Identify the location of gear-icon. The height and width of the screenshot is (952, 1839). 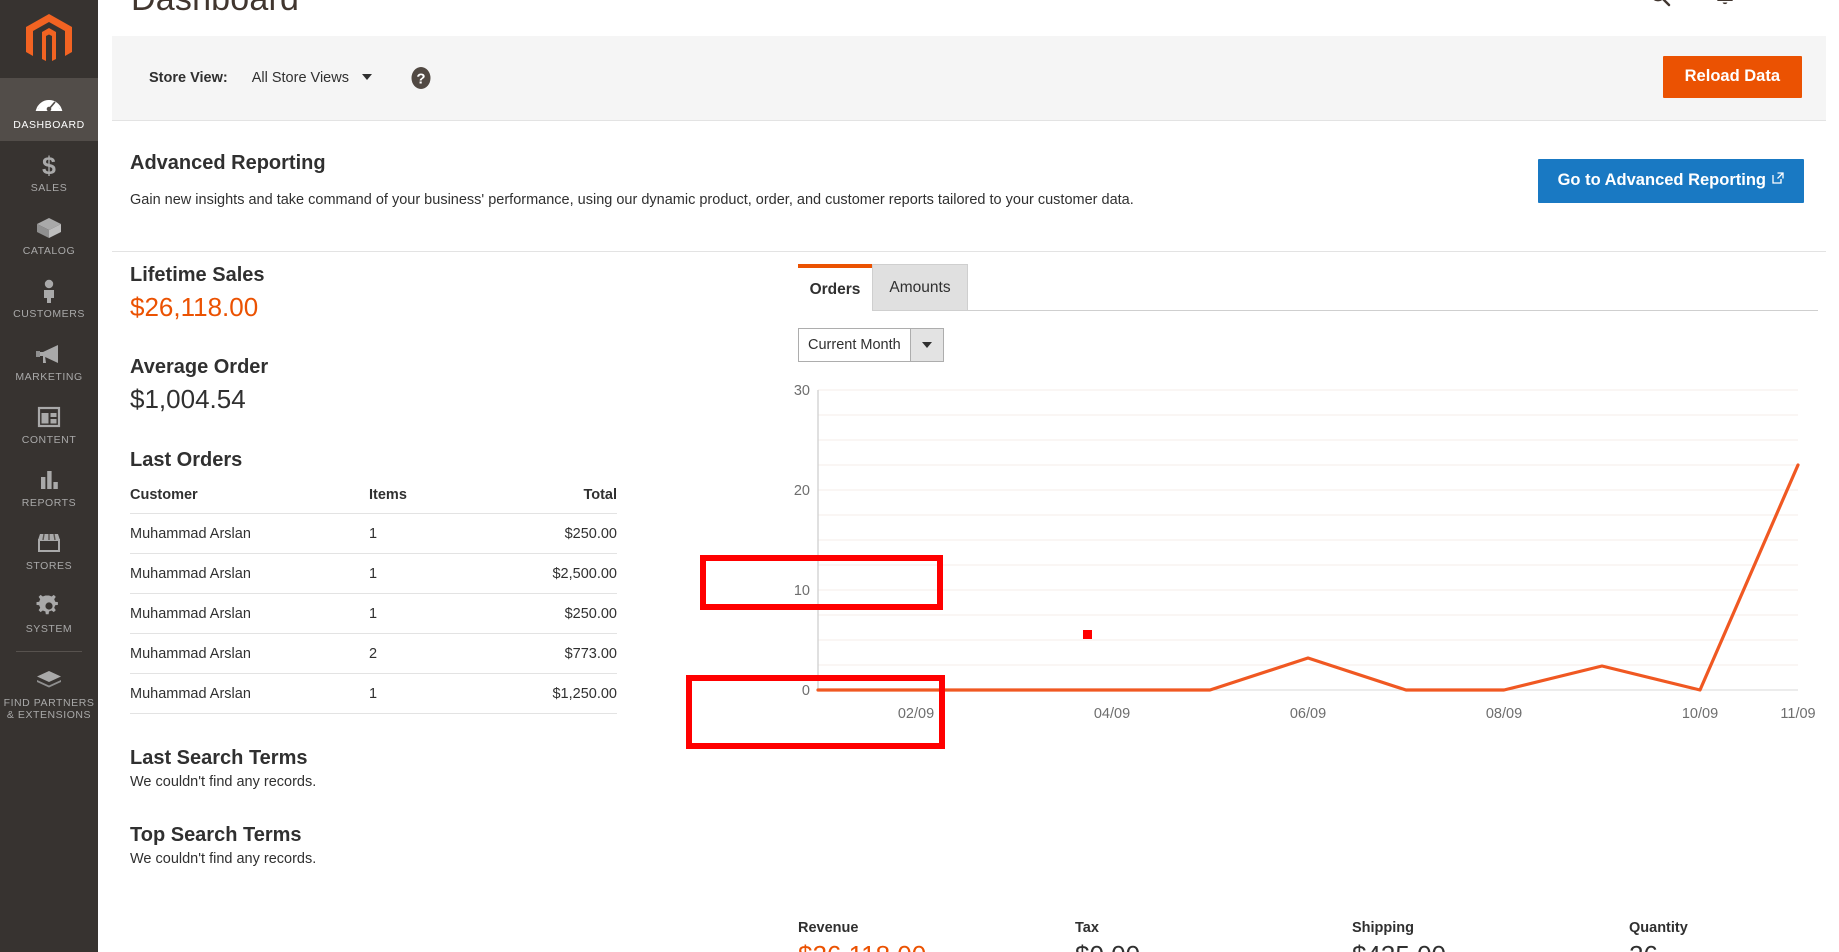
(47, 604).